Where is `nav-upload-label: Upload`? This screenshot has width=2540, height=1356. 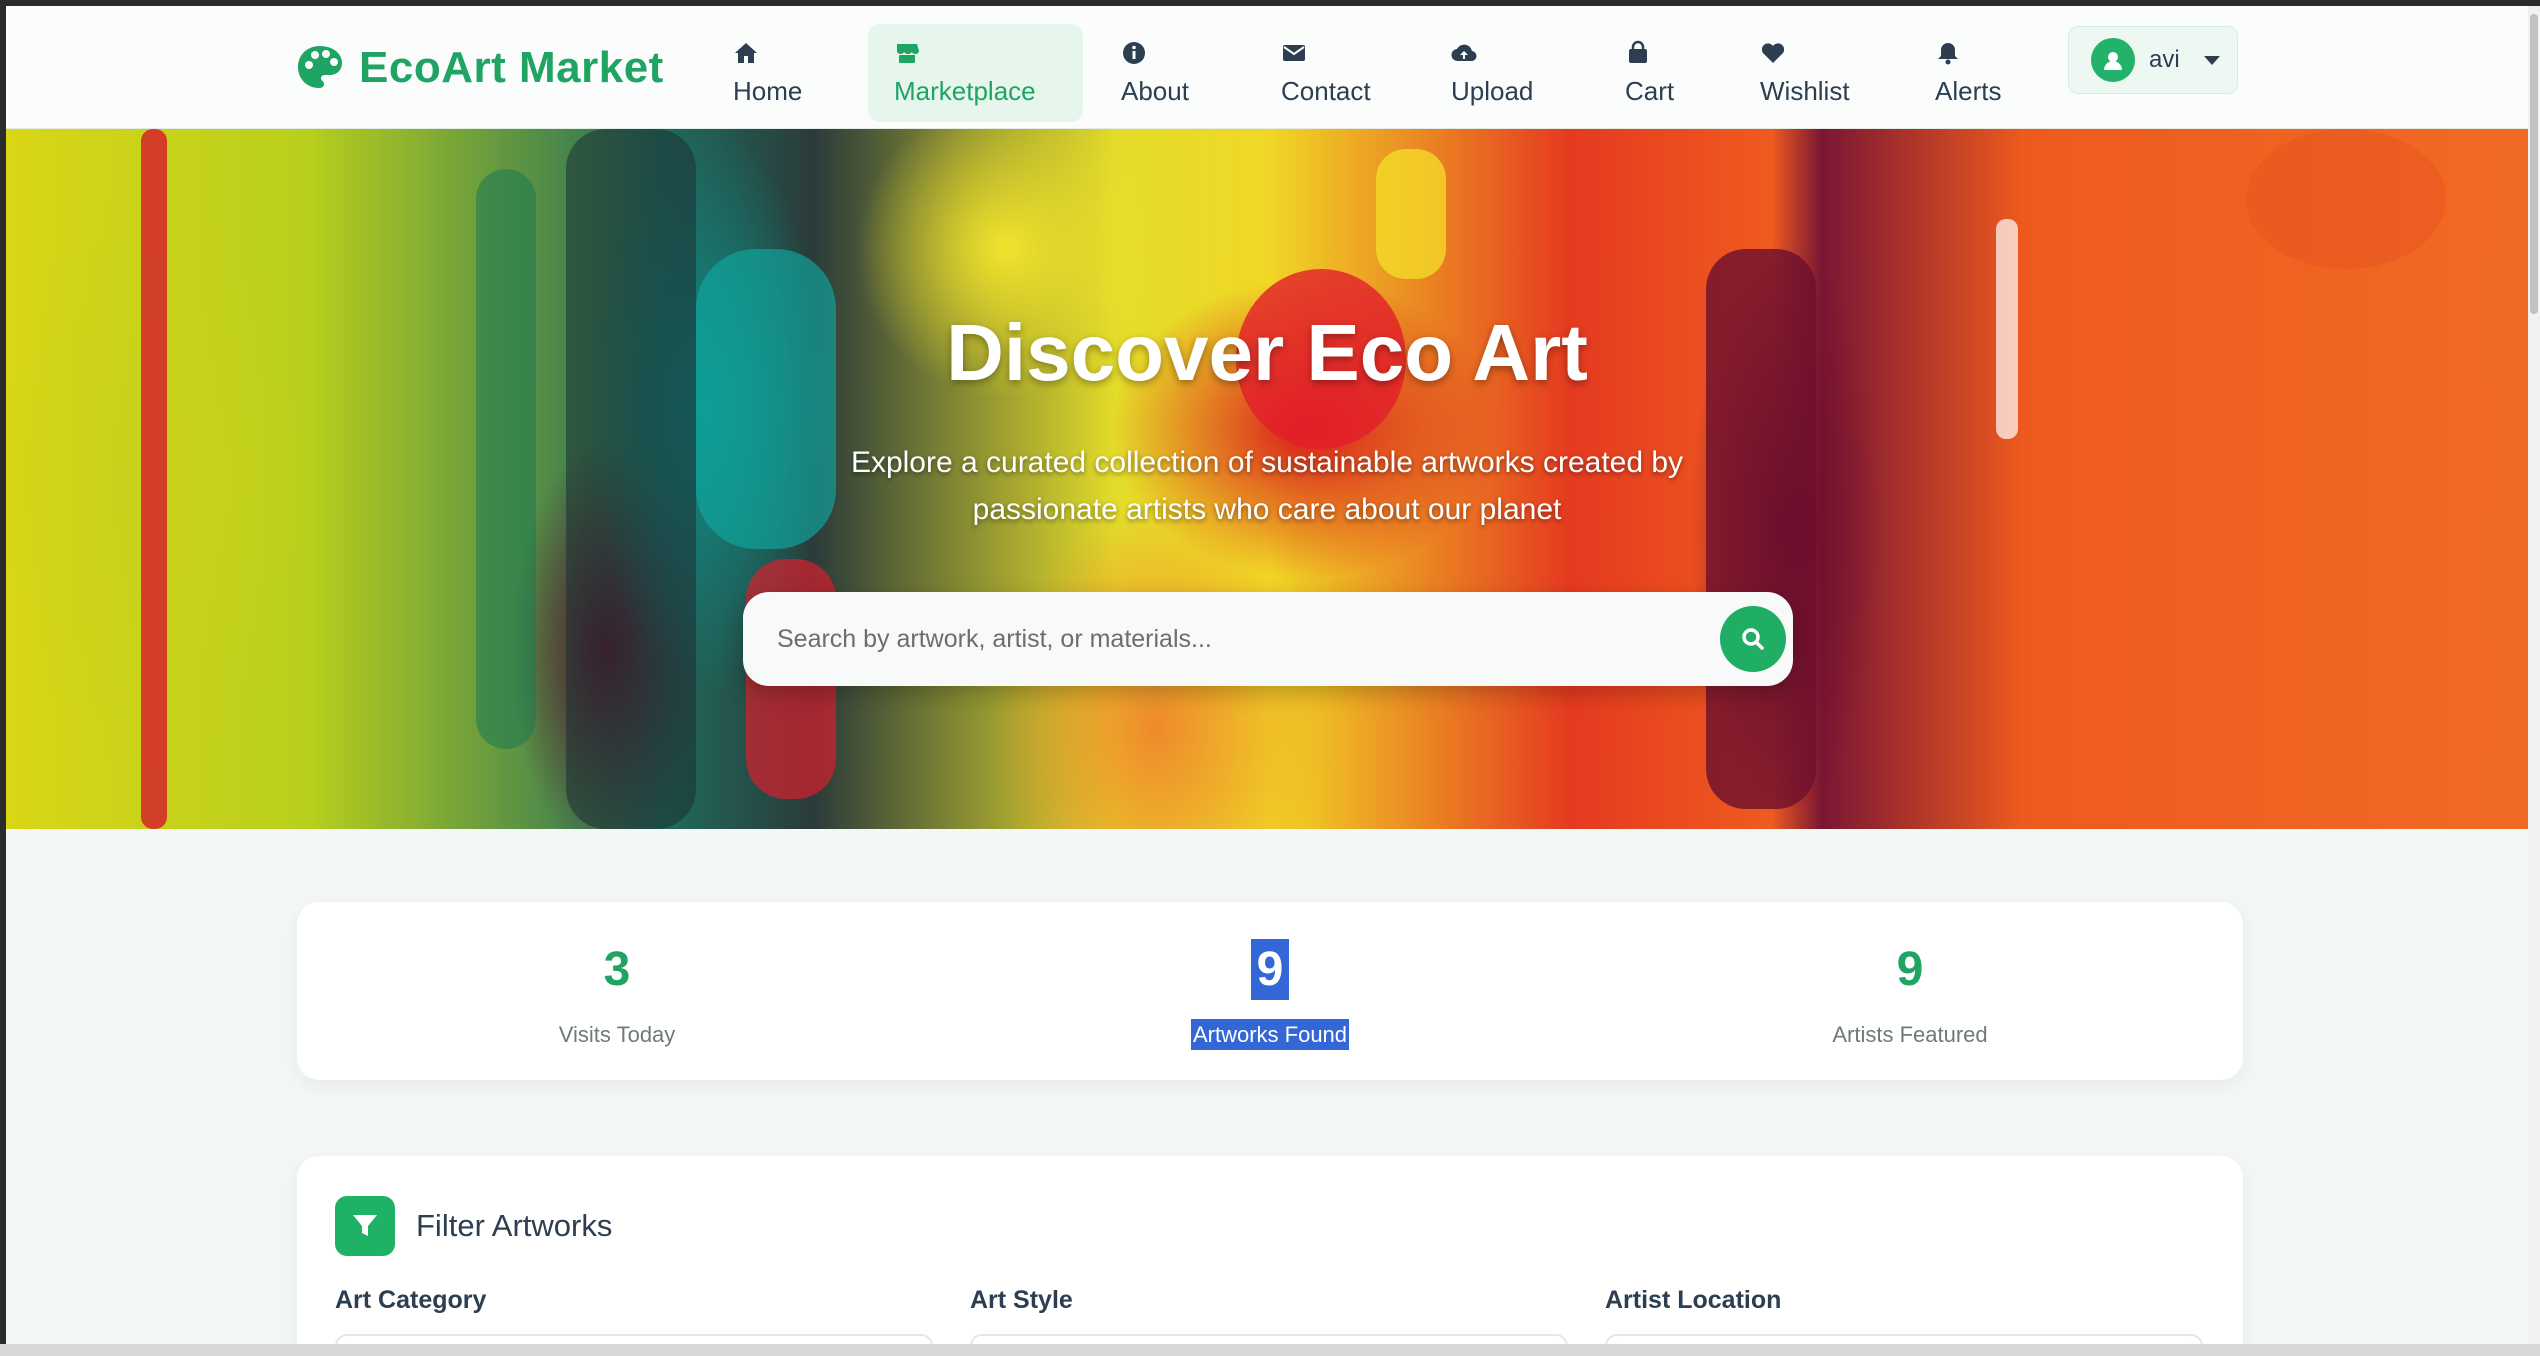
nav-upload-label: Upload is located at coordinates (1492, 90).